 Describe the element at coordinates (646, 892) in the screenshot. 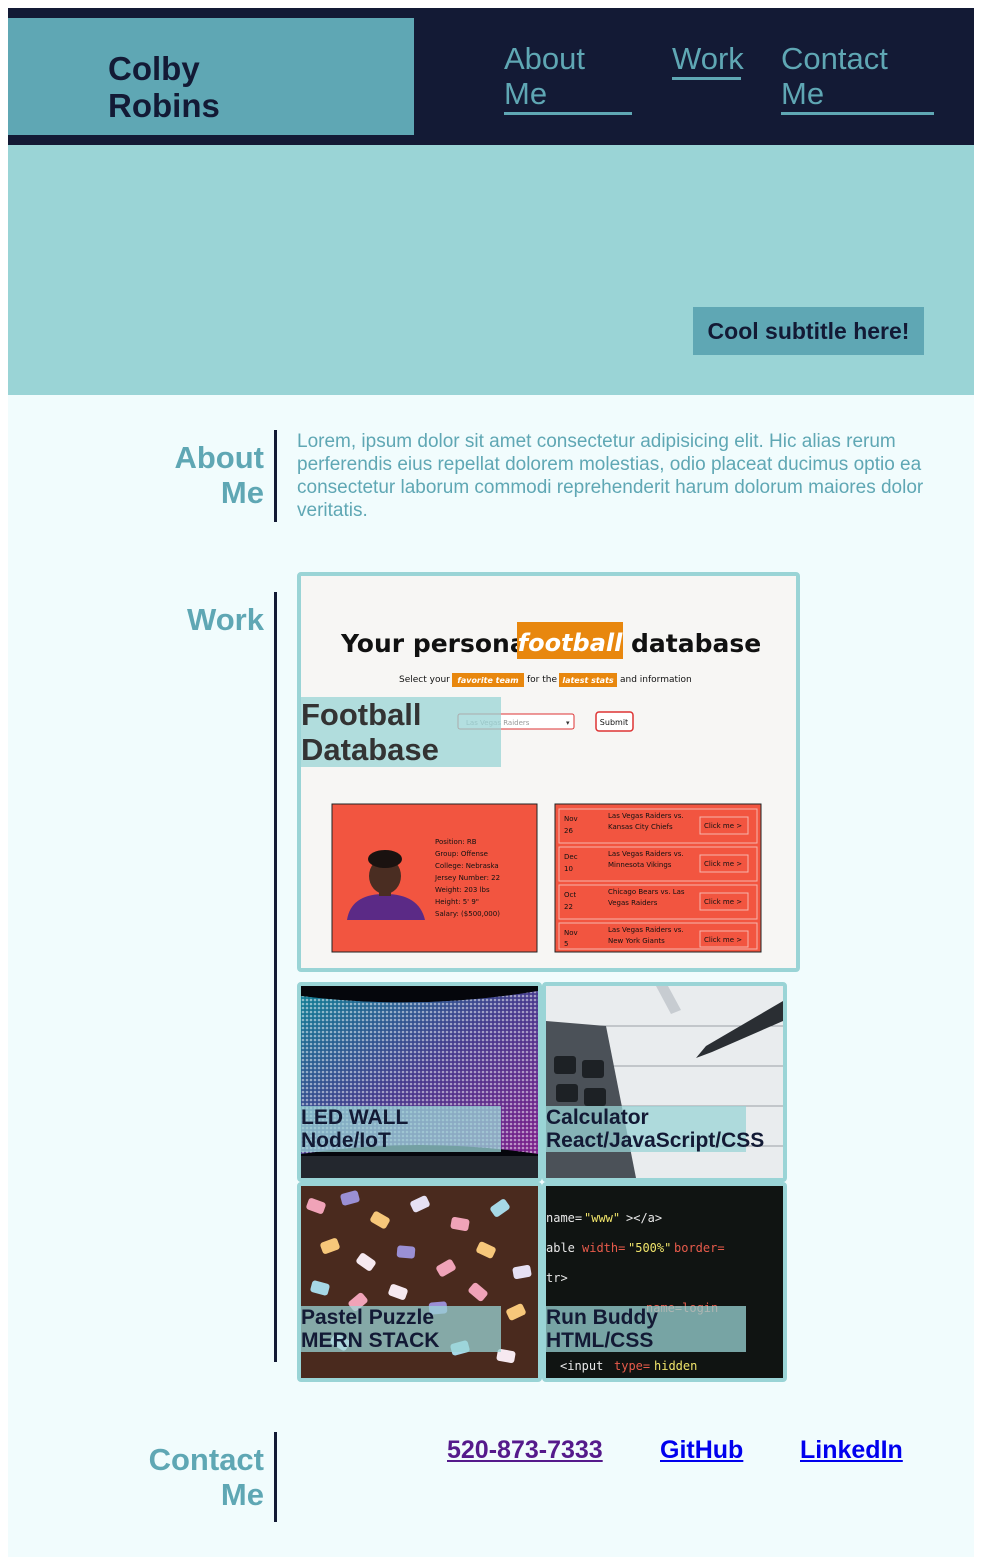

I see `svg-text: Chicago Bears vs. Las` at that location.